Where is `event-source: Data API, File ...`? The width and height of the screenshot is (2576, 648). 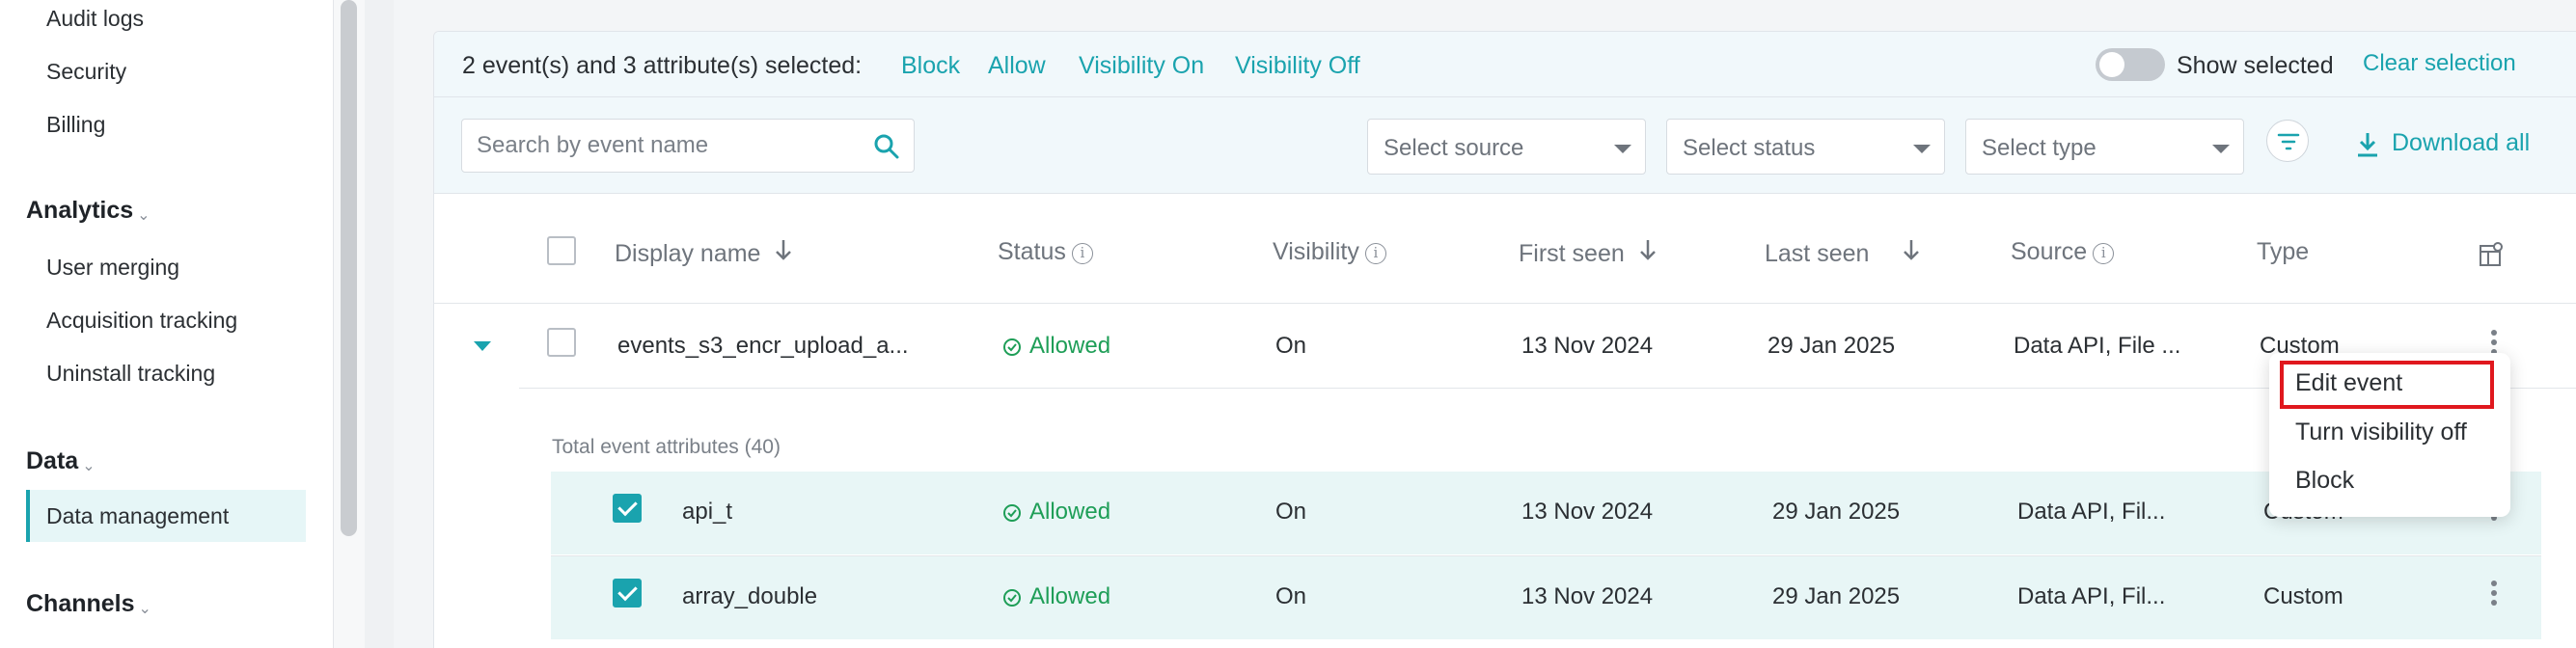 event-source: Data API, File ... is located at coordinates (2097, 346).